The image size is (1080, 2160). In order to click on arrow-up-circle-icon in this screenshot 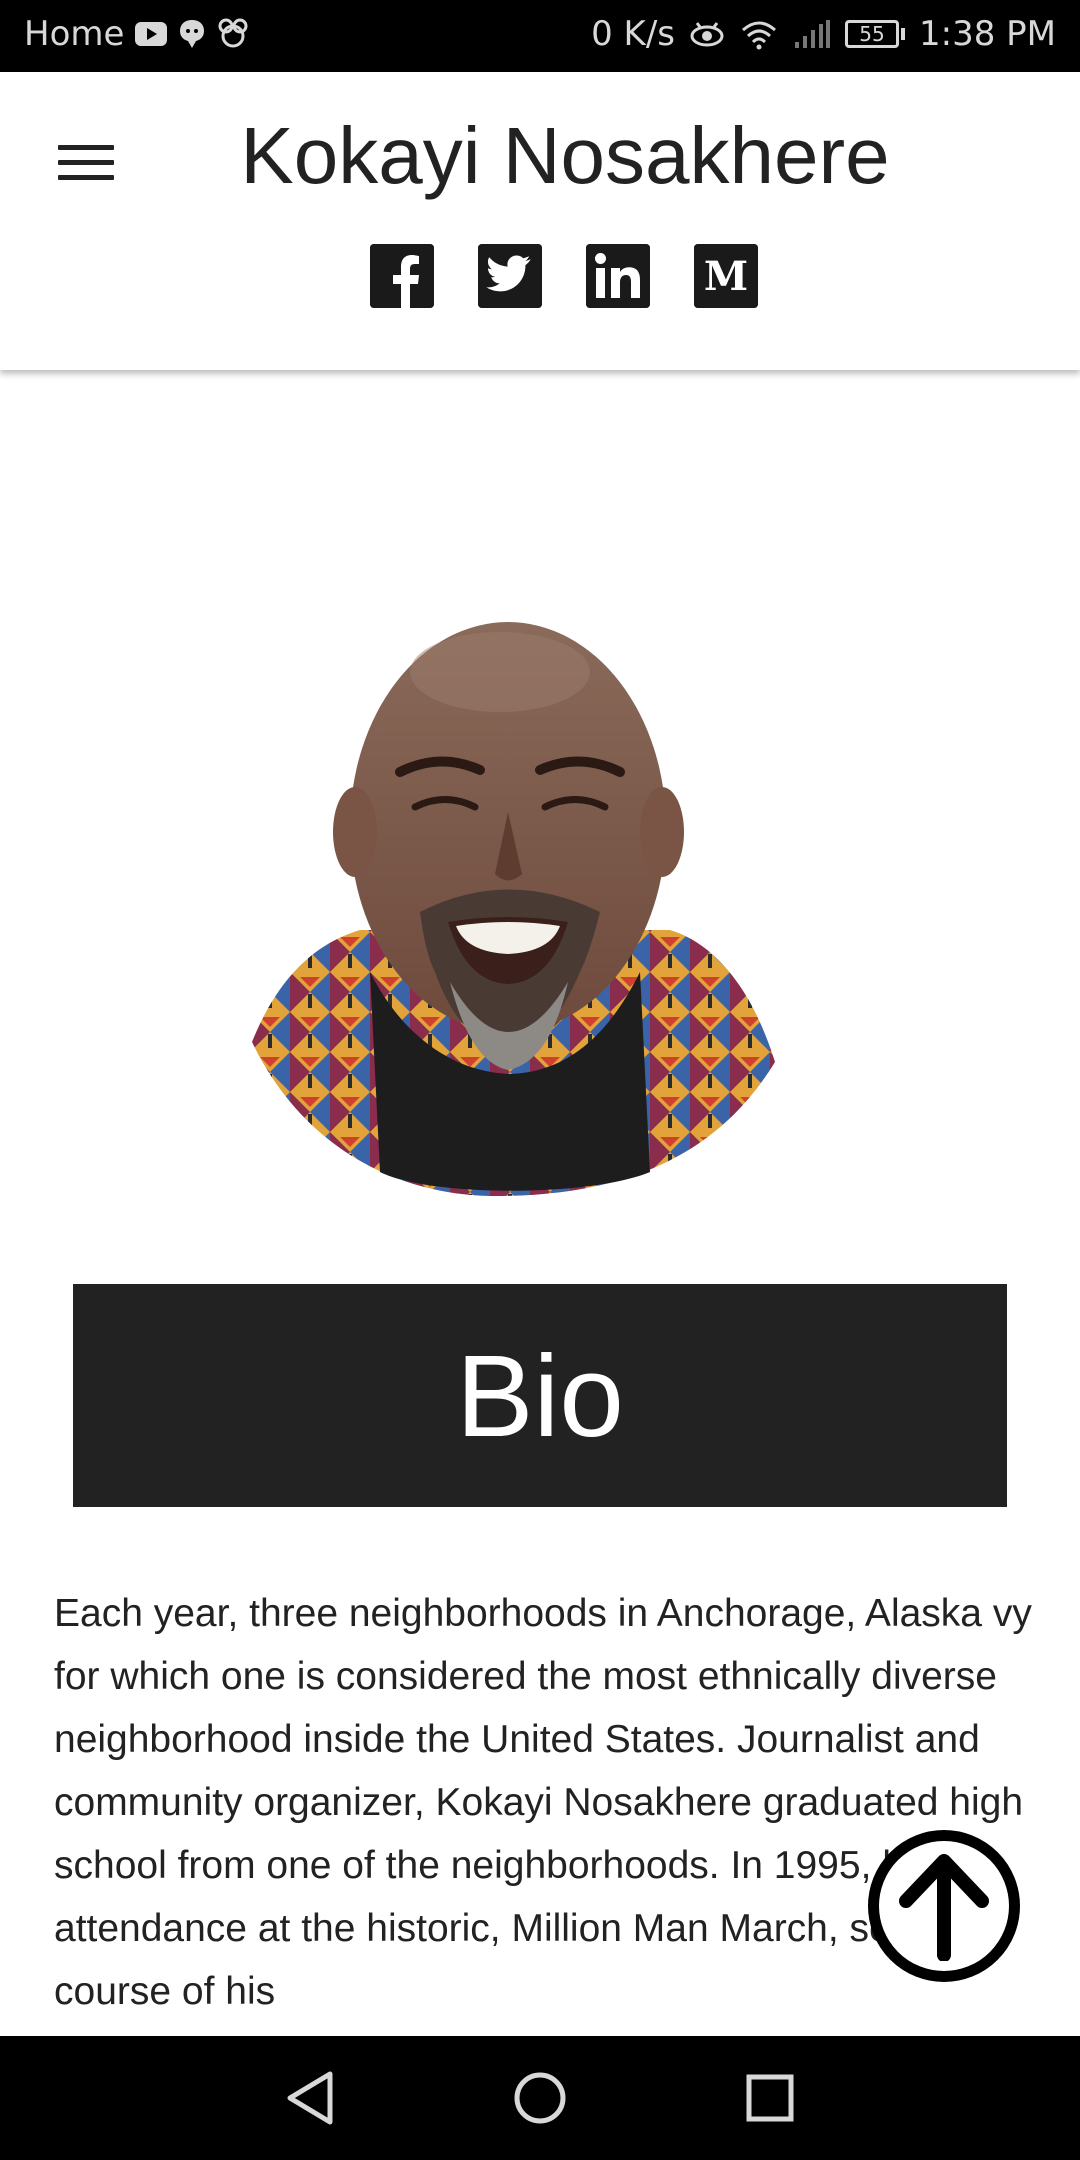, I will do `click(944, 1907)`.